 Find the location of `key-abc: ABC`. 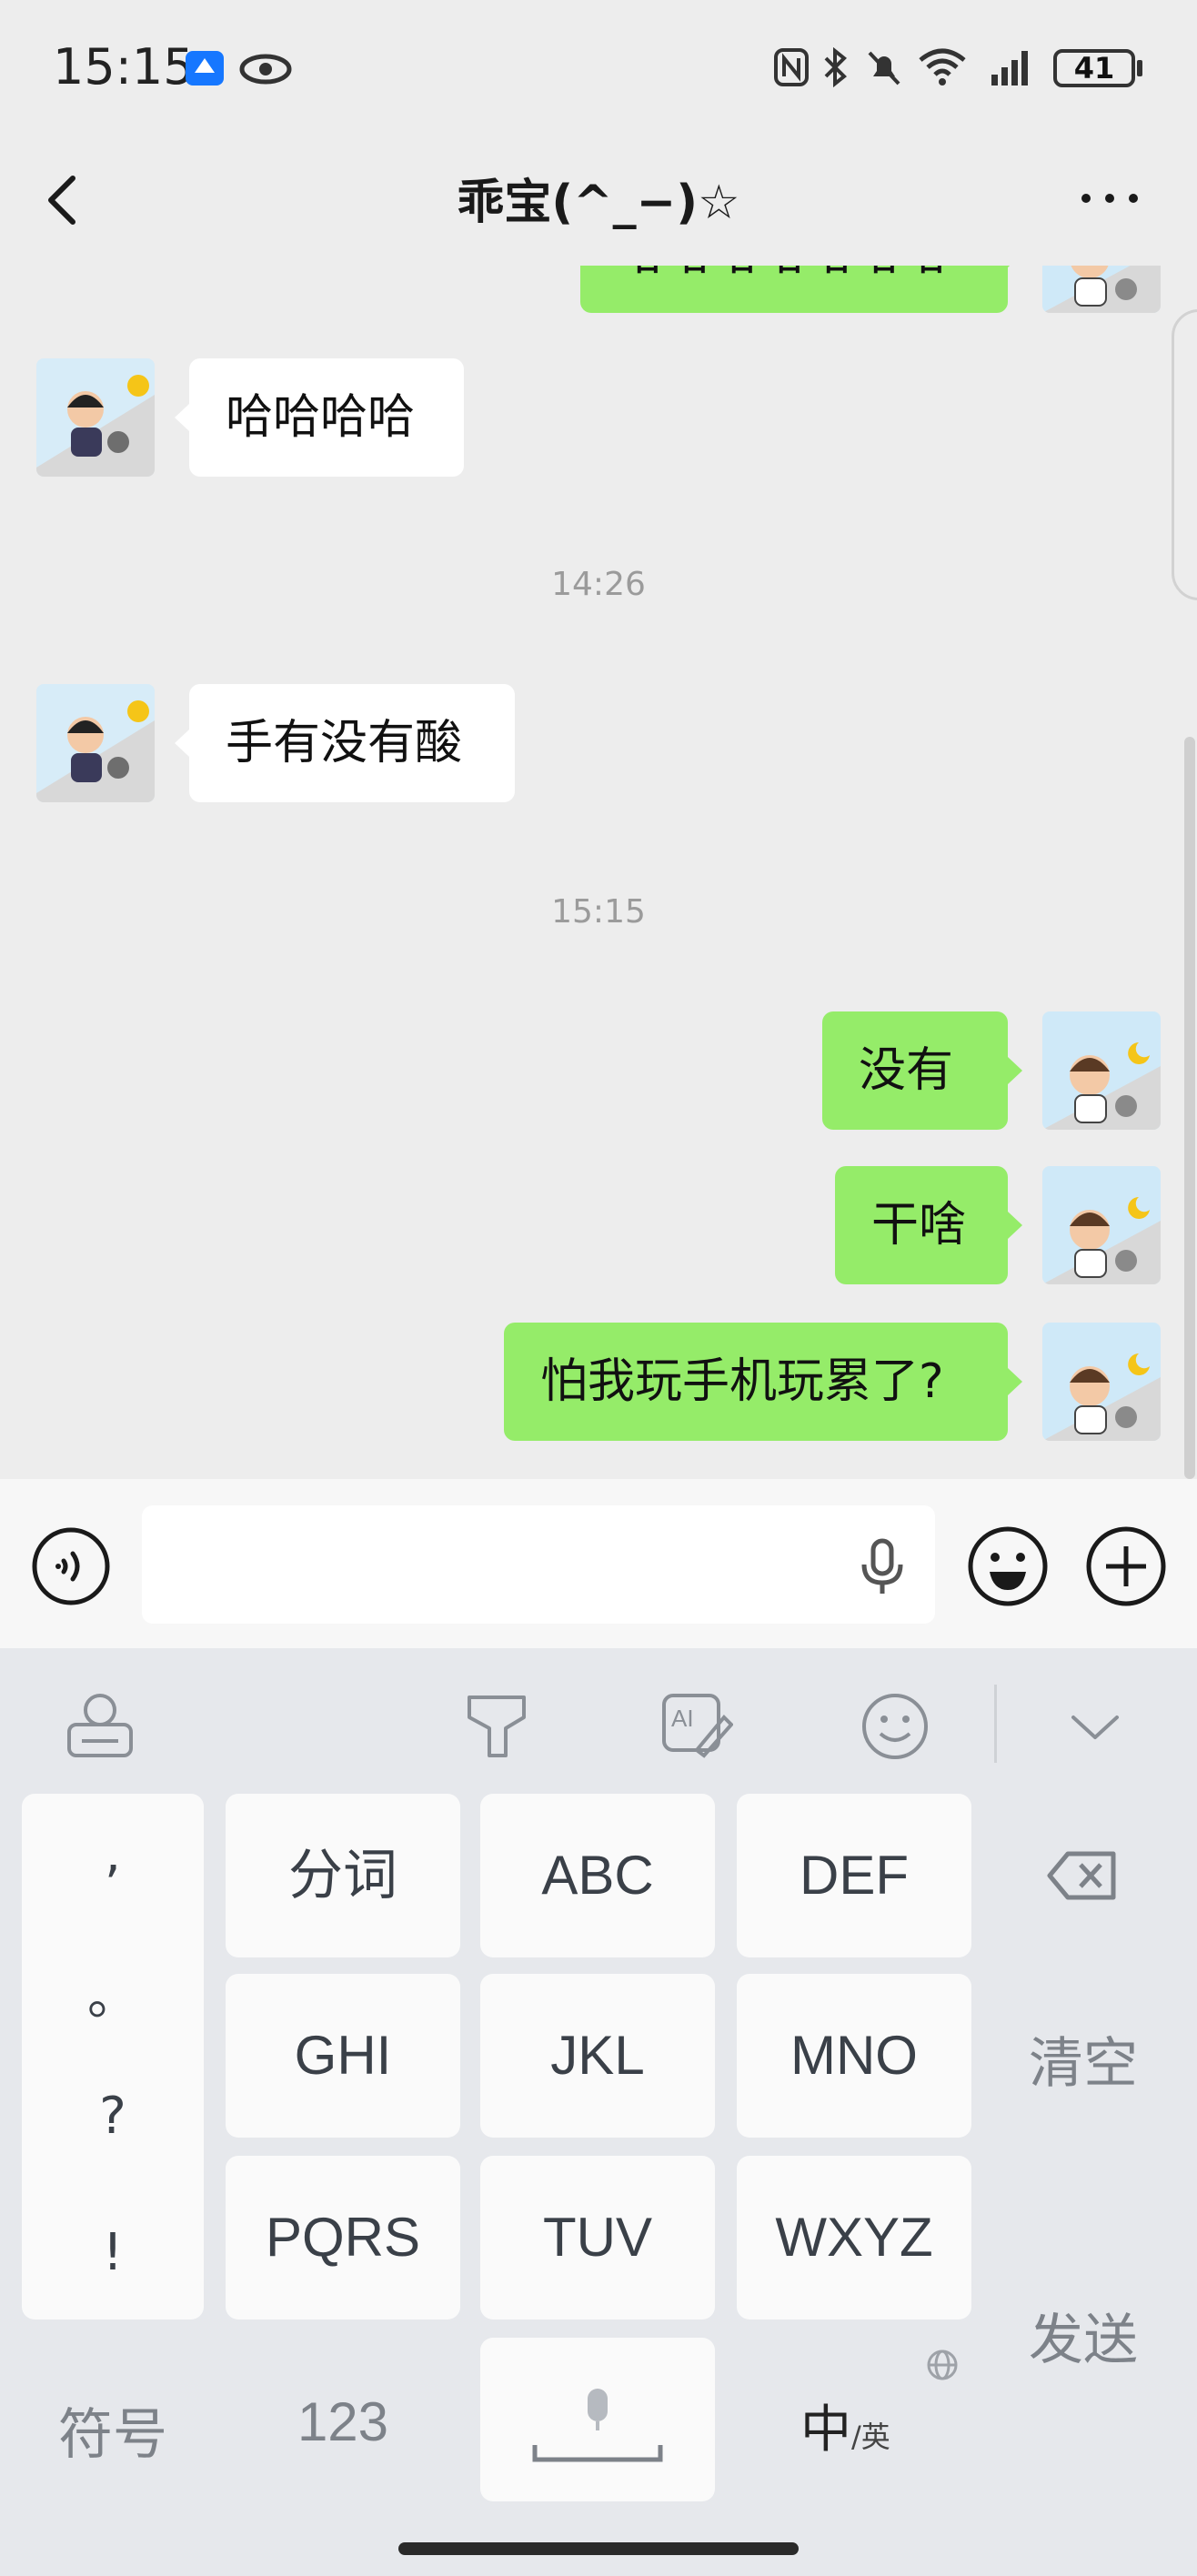

key-abc: ABC is located at coordinates (597, 1875).